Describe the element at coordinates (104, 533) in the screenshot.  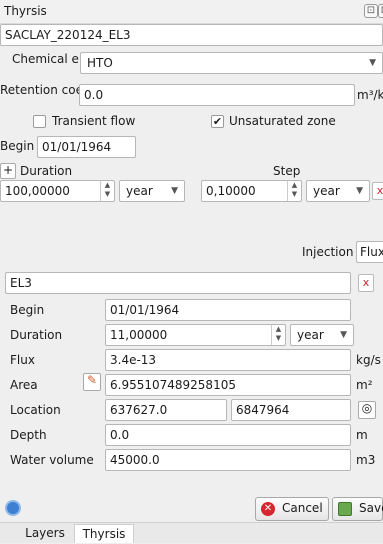
I see `tab-thyrsis: Thyrsis` at that location.